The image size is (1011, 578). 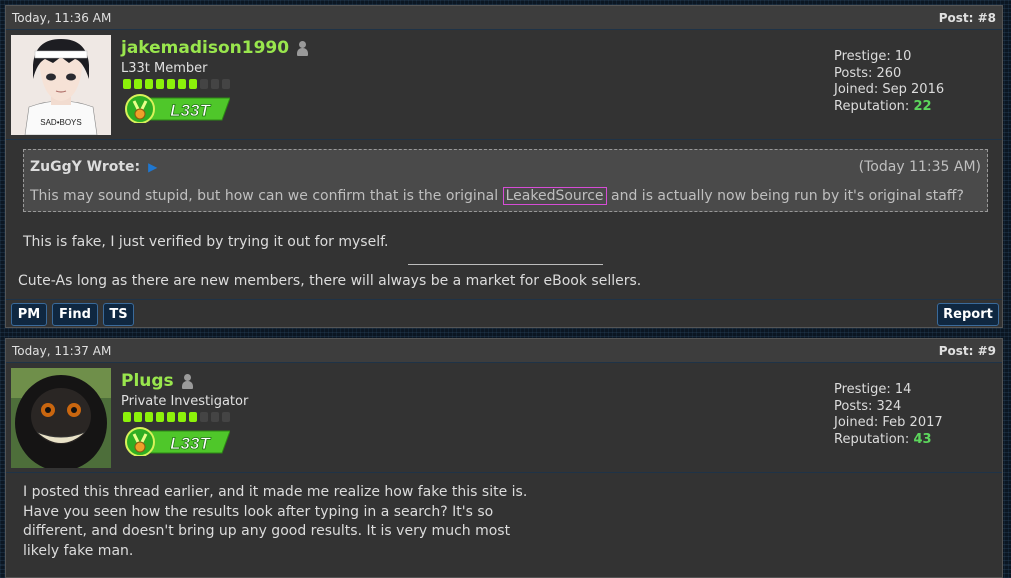 I want to click on signature-divider, so click(x=505, y=264).